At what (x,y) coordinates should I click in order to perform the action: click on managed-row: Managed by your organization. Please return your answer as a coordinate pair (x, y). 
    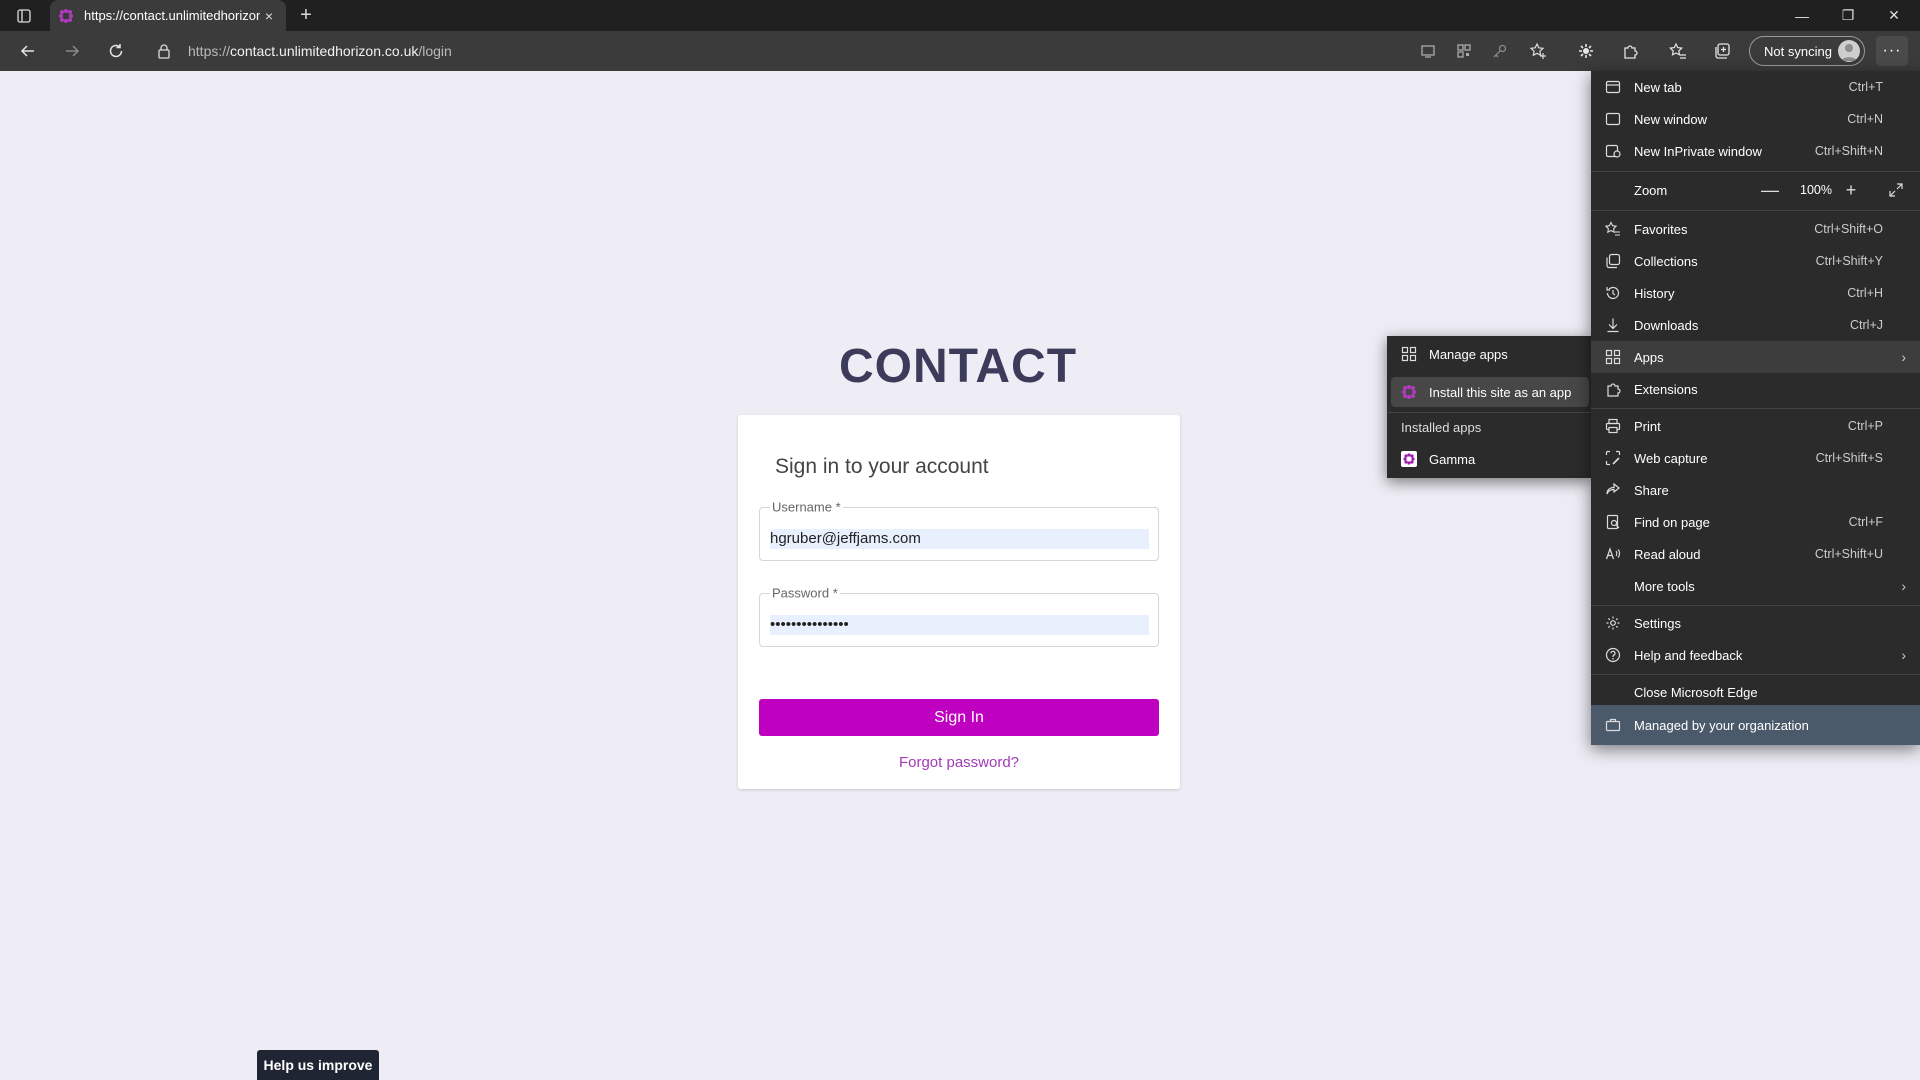
    Looking at the image, I should click on (1755, 725).